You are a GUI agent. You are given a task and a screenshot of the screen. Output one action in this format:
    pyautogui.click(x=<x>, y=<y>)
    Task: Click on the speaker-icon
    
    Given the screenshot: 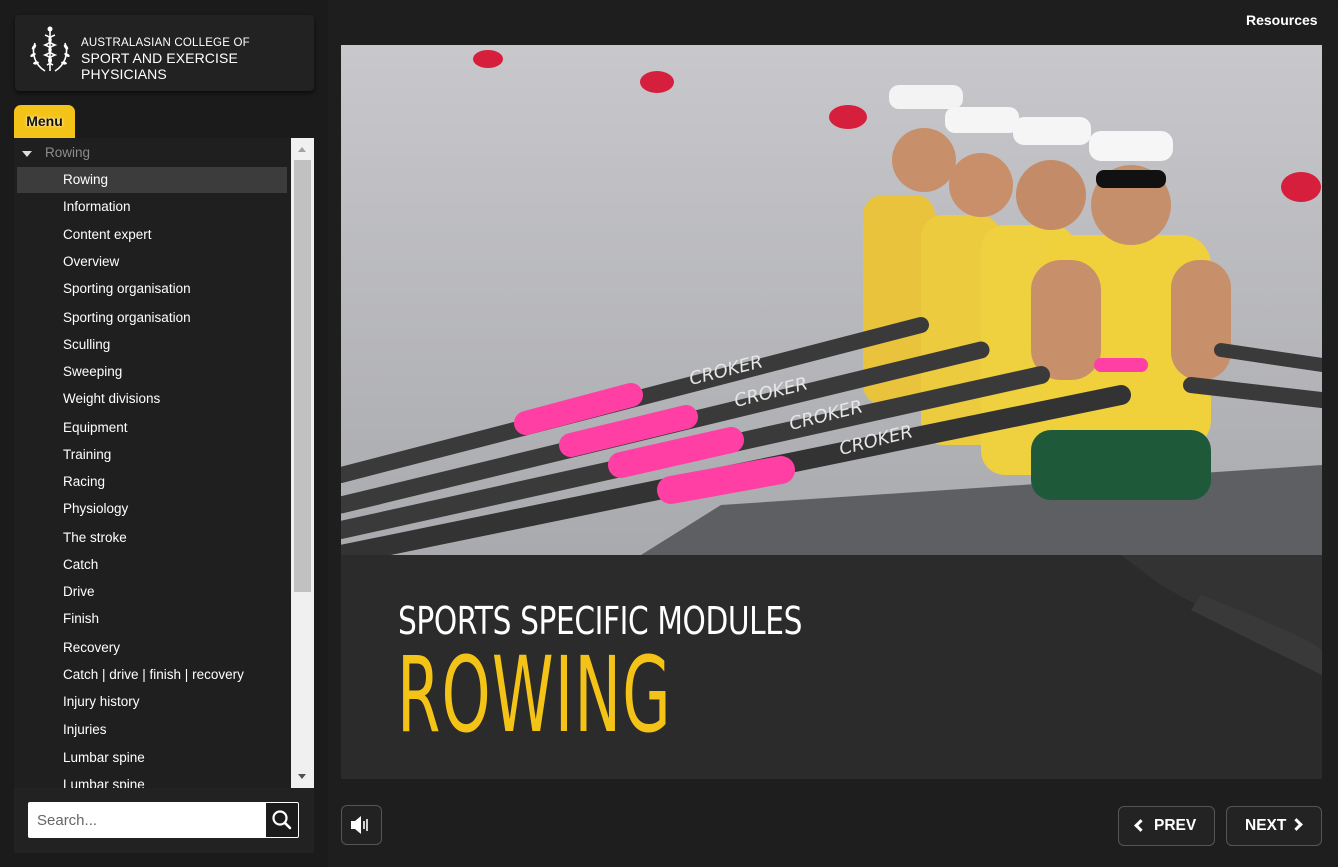 What is the action you would take?
    pyautogui.click(x=359, y=825)
    